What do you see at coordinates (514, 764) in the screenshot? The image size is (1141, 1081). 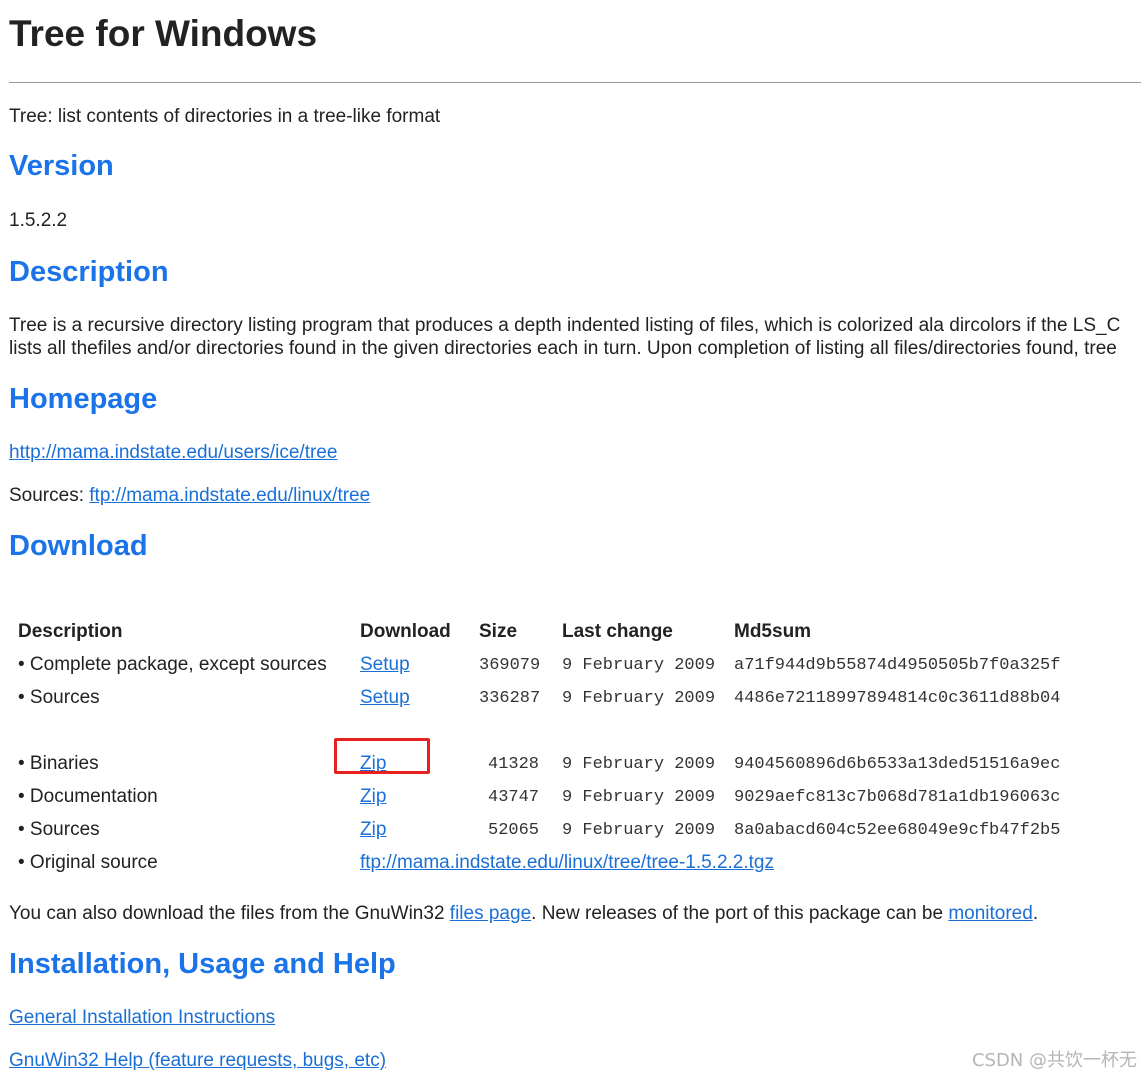 I see `table-row-size: 41328` at bounding box center [514, 764].